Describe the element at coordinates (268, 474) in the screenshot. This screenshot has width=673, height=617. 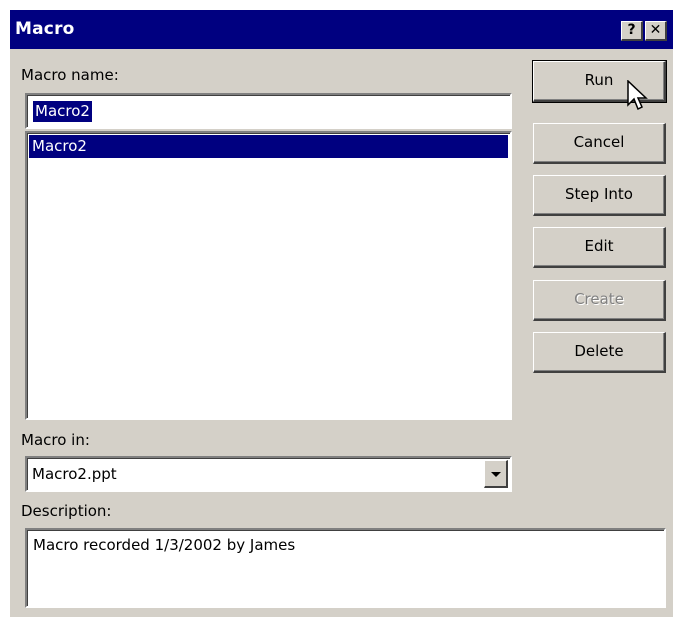
I see `macro-in-select: Macro2.ppt` at that location.